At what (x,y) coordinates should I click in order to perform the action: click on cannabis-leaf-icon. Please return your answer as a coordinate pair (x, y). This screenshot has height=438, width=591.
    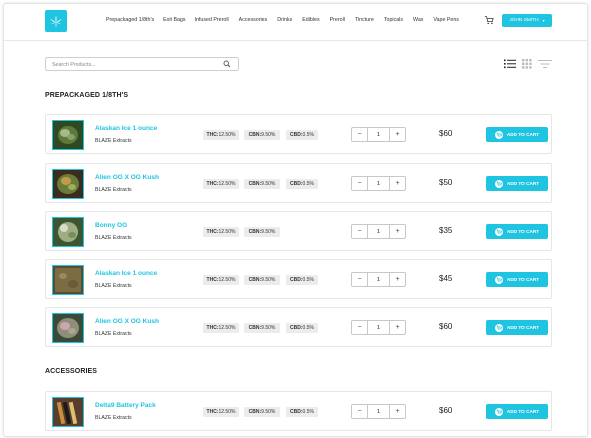
    Looking at the image, I should click on (56, 21).